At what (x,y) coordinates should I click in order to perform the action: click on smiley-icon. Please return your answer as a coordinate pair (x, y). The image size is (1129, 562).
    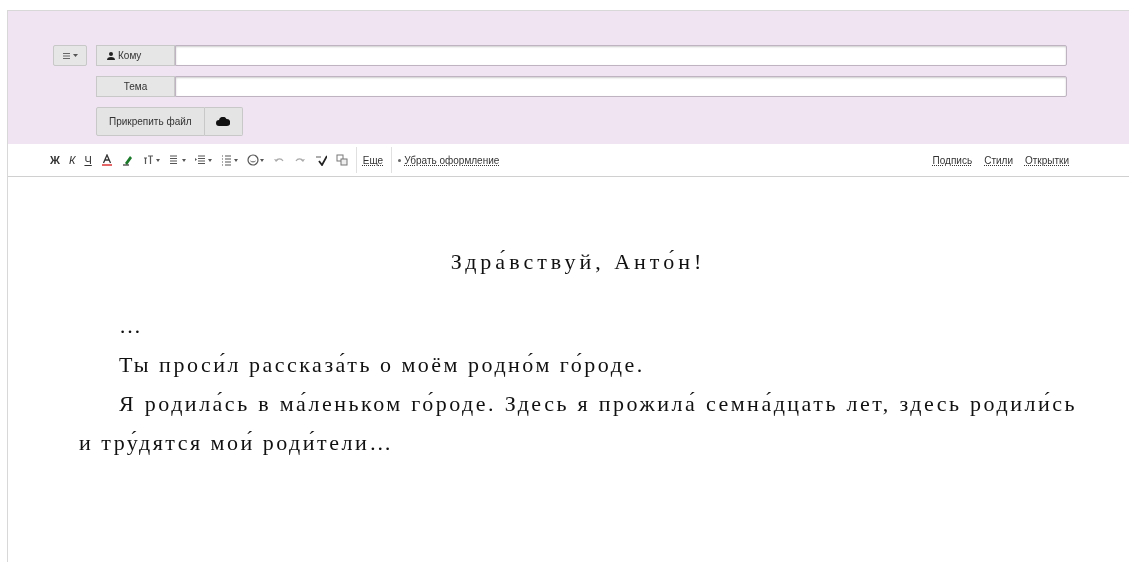
    Looking at the image, I should click on (252, 160).